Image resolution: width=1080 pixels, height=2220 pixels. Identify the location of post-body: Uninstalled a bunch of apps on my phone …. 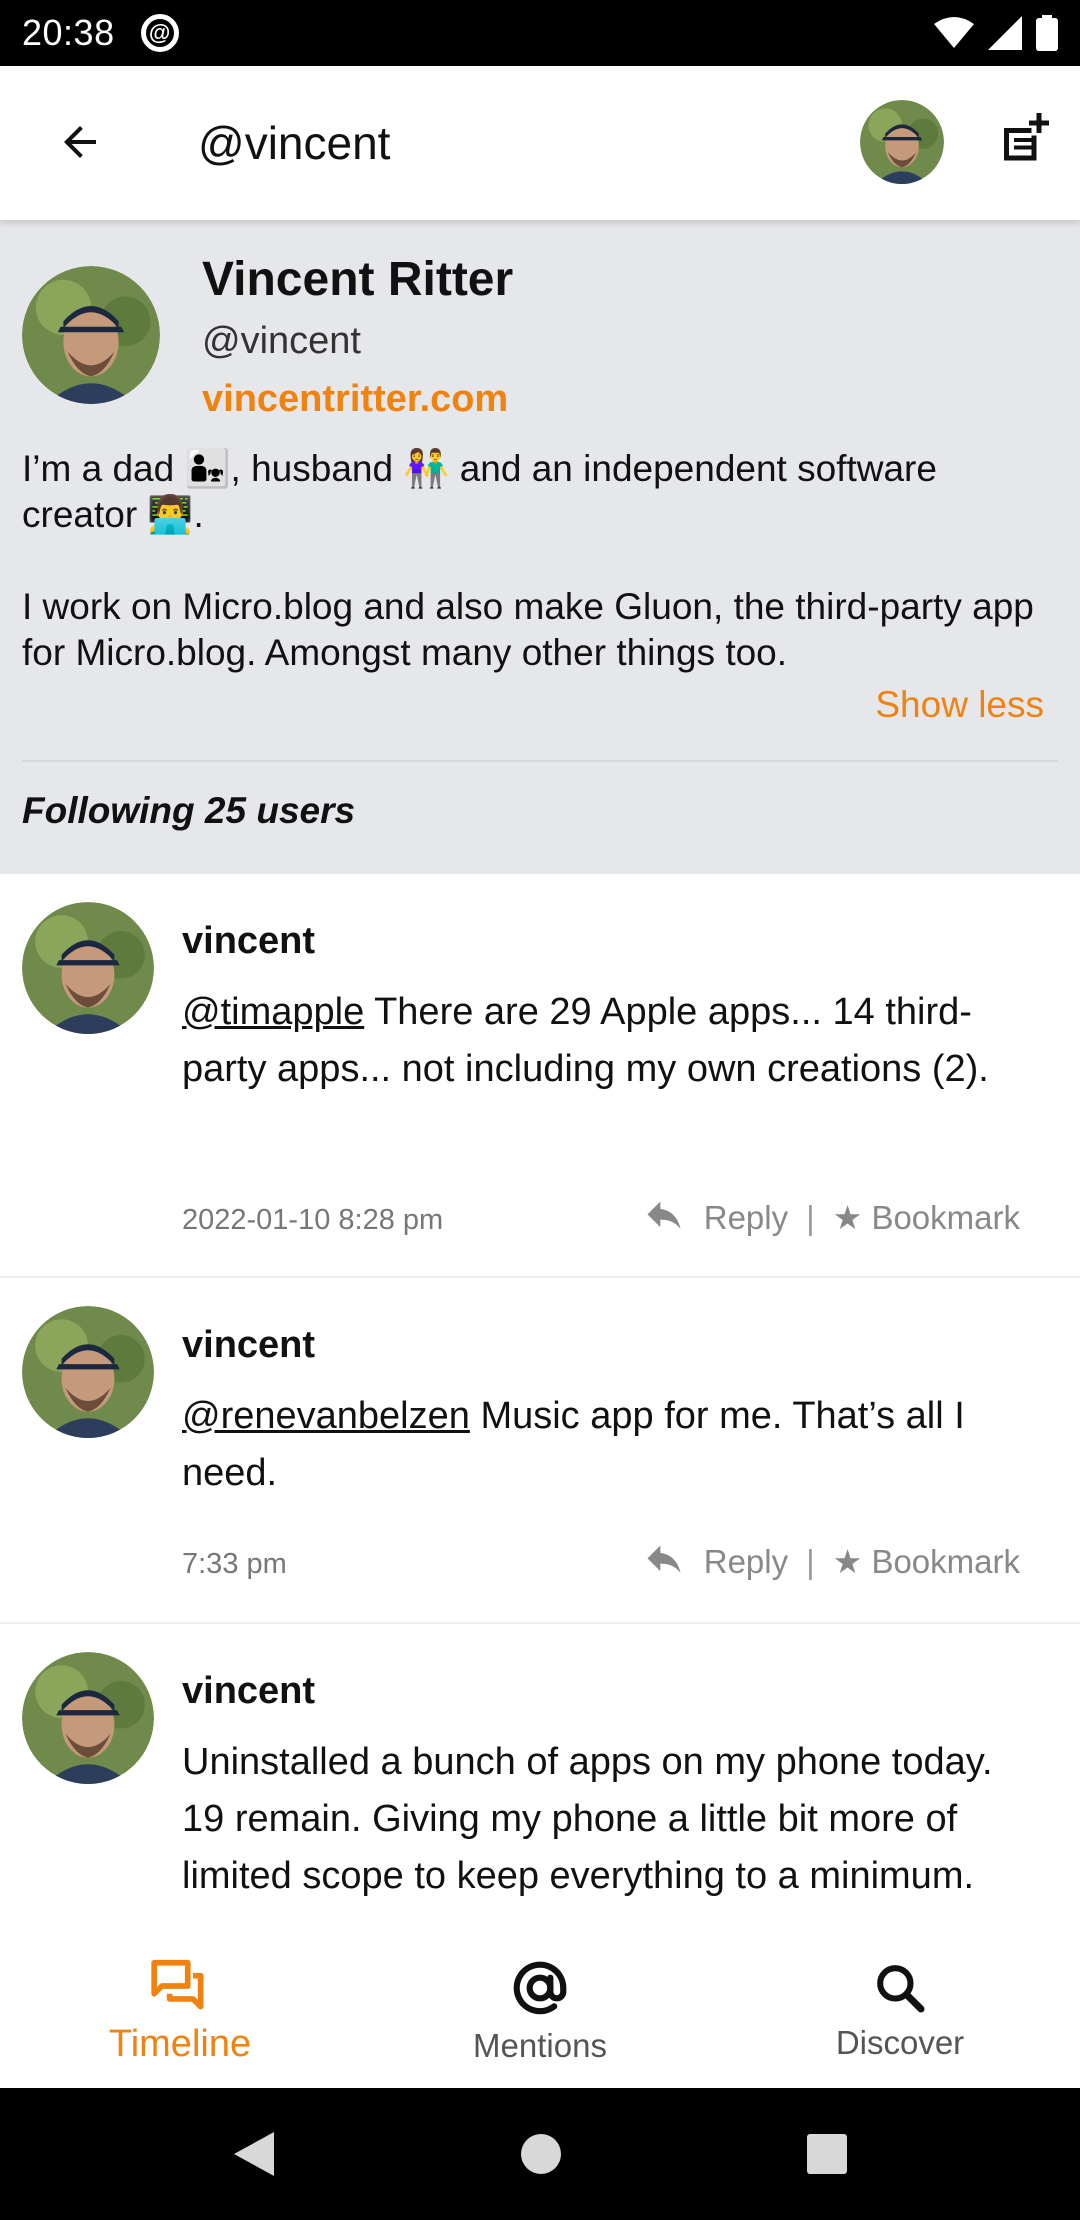
(607, 1819).